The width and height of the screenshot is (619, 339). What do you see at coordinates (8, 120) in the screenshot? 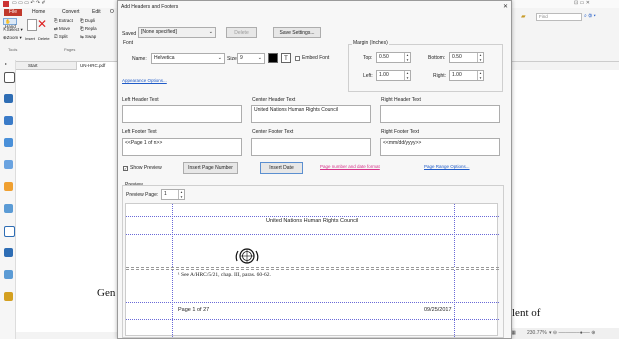
I see `comments-icon` at bounding box center [8, 120].